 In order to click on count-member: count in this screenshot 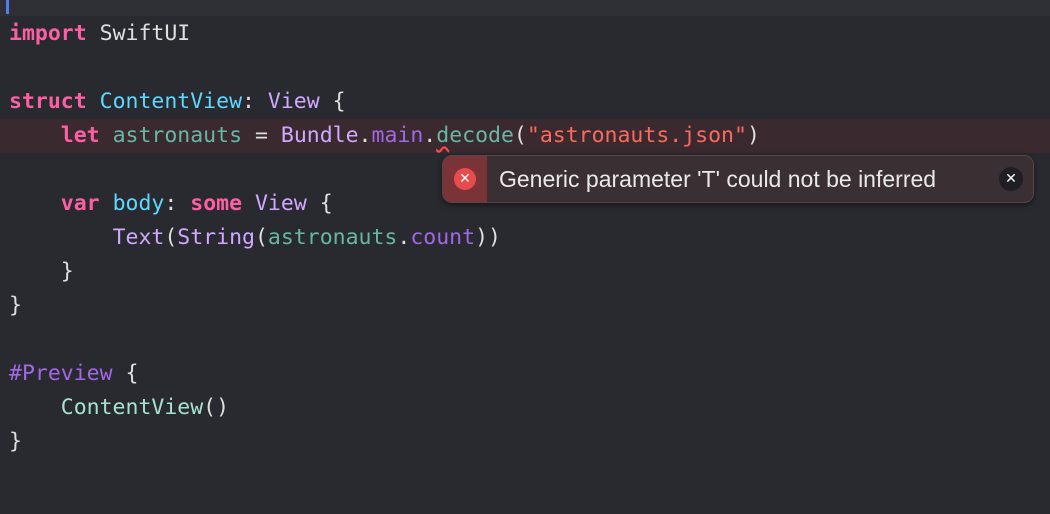, I will do `click(443, 237)`.